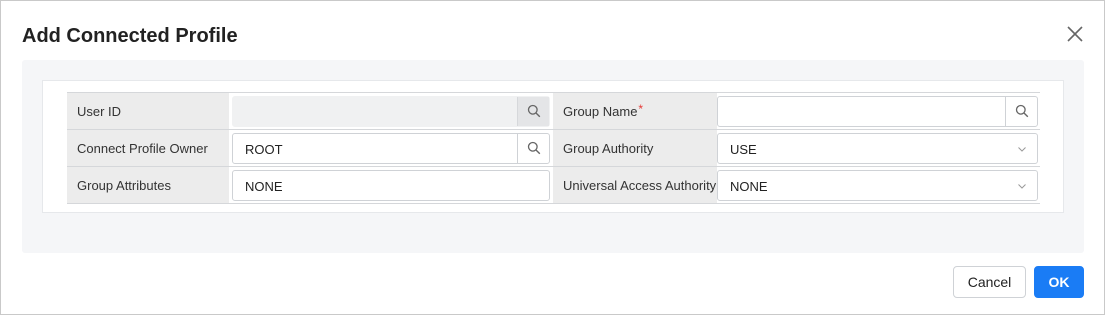  I want to click on cancel-button: Cancel, so click(989, 282).